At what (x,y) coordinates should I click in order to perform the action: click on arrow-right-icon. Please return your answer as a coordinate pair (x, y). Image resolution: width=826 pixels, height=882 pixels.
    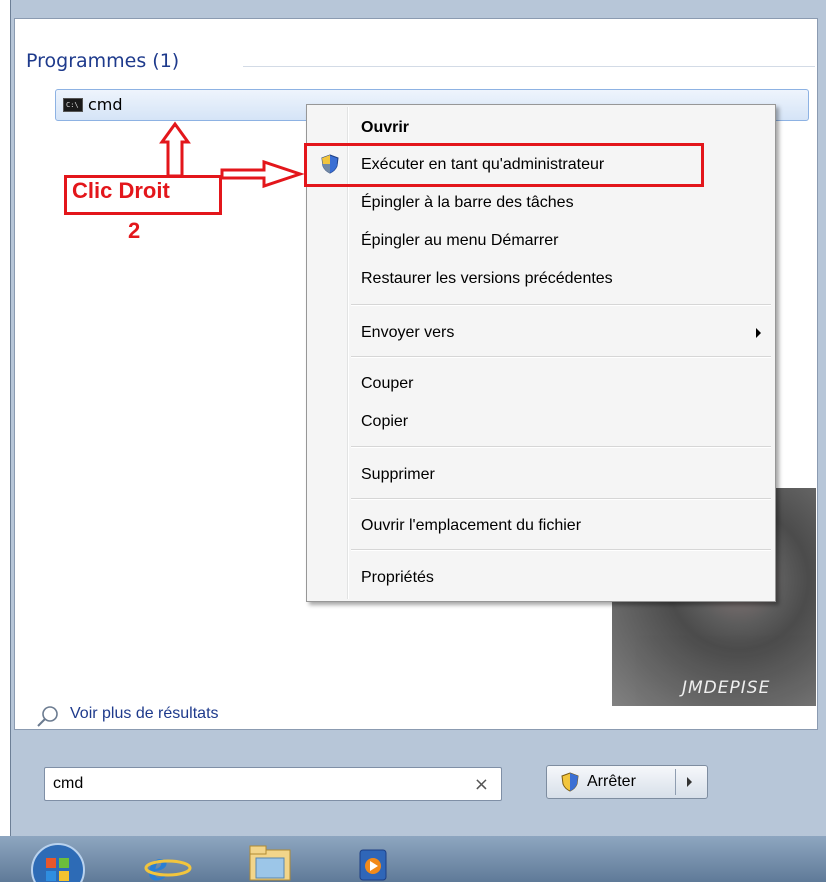
    Looking at the image, I should click on (262, 174).